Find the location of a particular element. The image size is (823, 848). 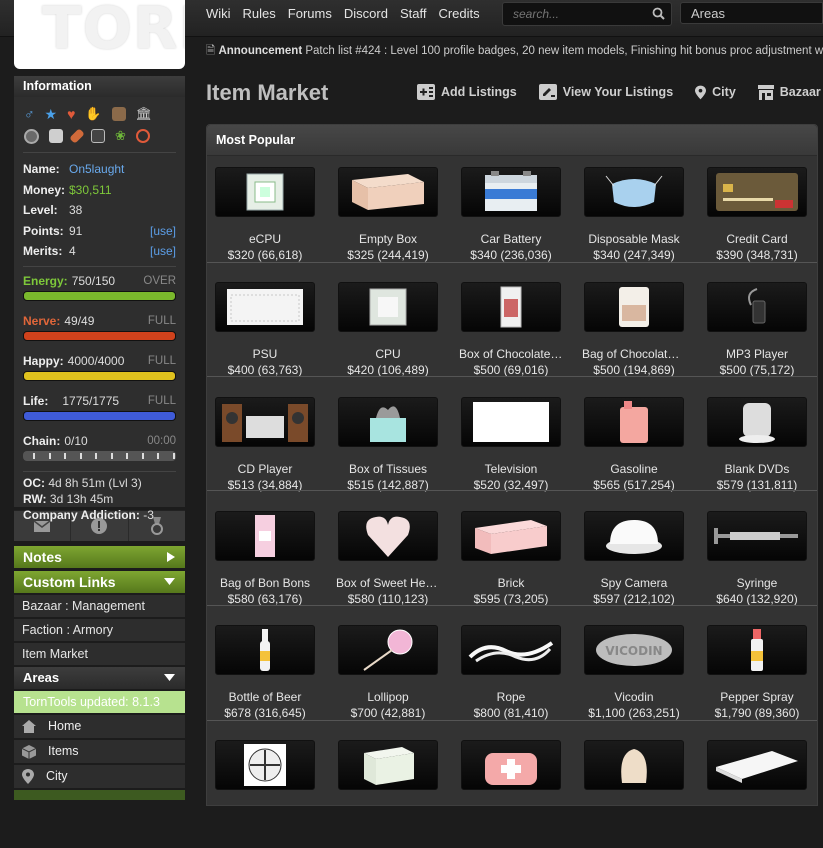

nav-wiki: Wiki is located at coordinates (218, 13).